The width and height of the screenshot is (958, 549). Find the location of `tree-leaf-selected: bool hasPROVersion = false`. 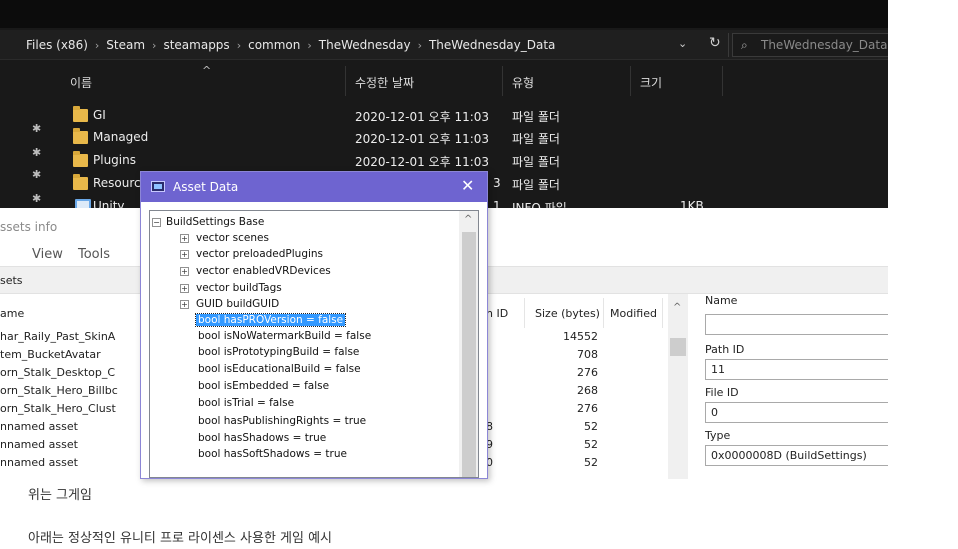

tree-leaf-selected: bool hasPROVersion = false is located at coordinates (270, 320).